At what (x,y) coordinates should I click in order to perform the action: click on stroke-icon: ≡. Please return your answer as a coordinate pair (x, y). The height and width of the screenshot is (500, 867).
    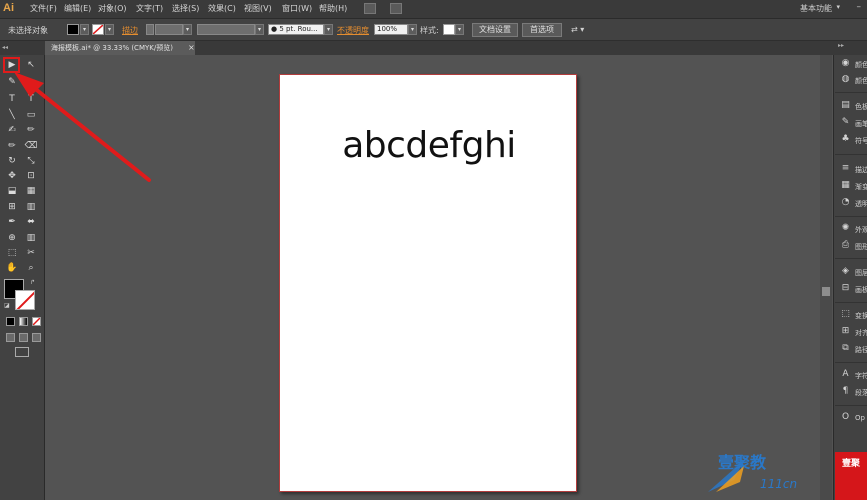
    Looking at the image, I should click on (845, 168).